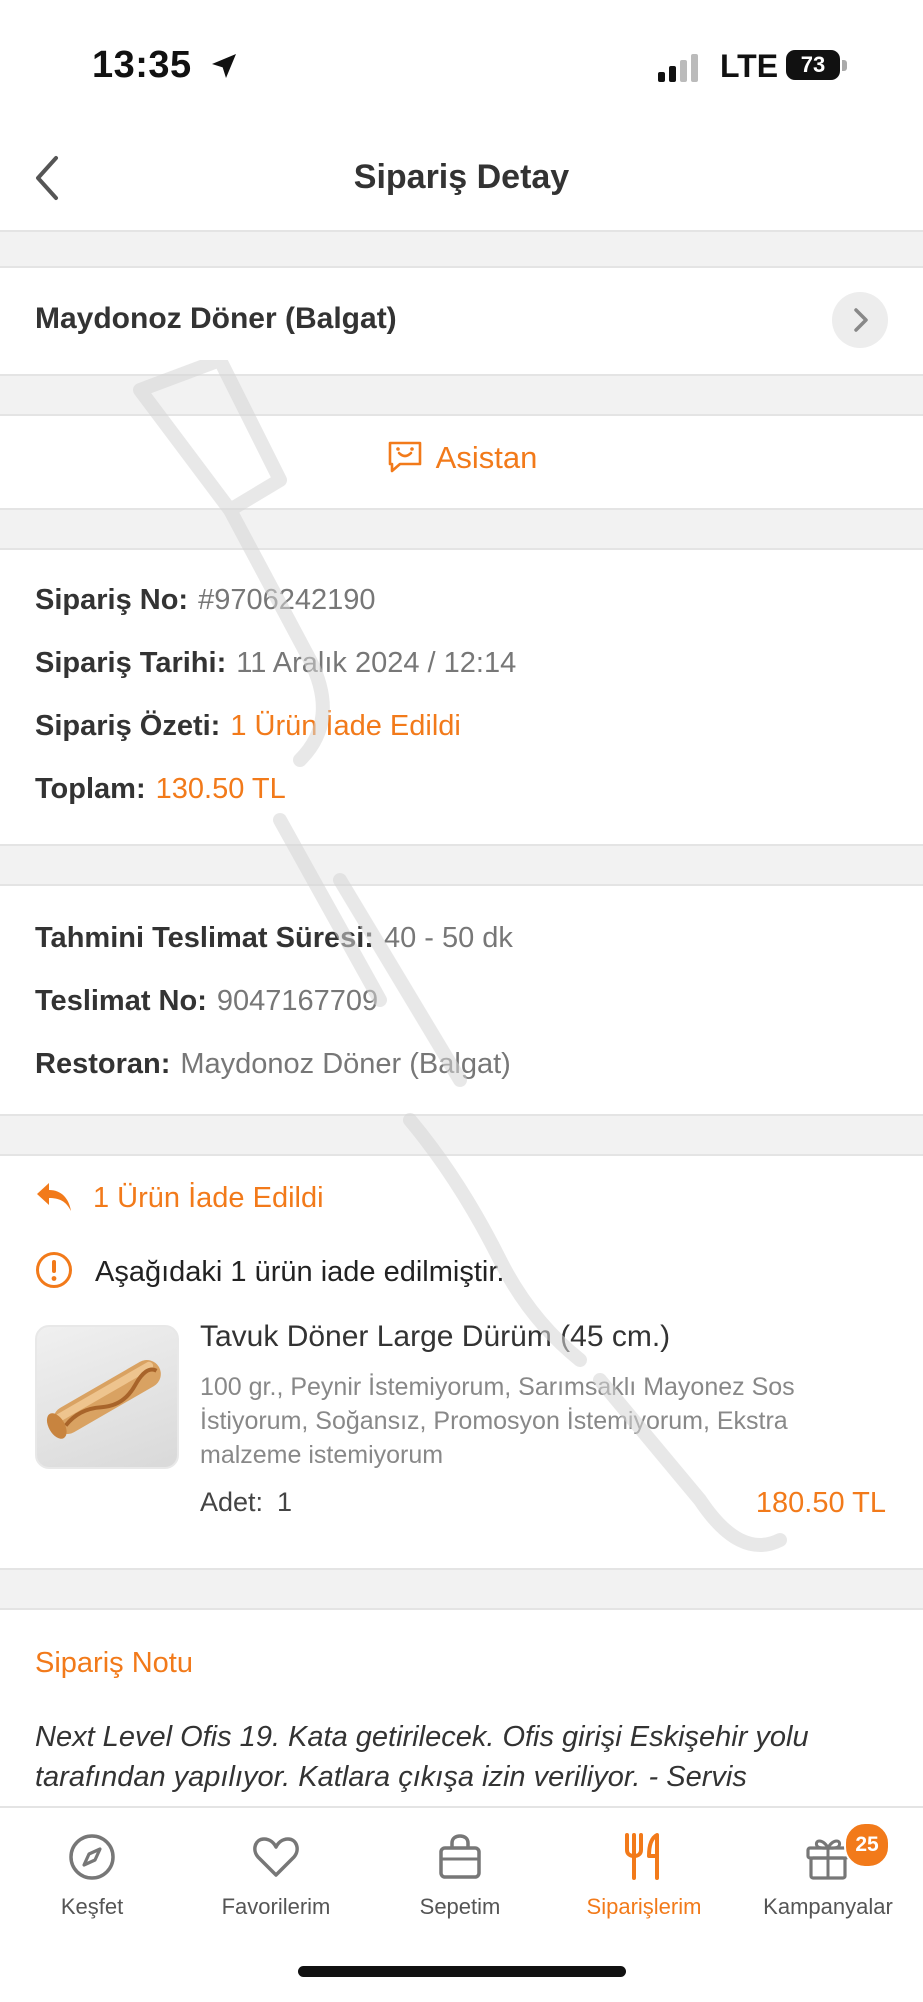  I want to click on chevron-right-icon, so click(861, 320).